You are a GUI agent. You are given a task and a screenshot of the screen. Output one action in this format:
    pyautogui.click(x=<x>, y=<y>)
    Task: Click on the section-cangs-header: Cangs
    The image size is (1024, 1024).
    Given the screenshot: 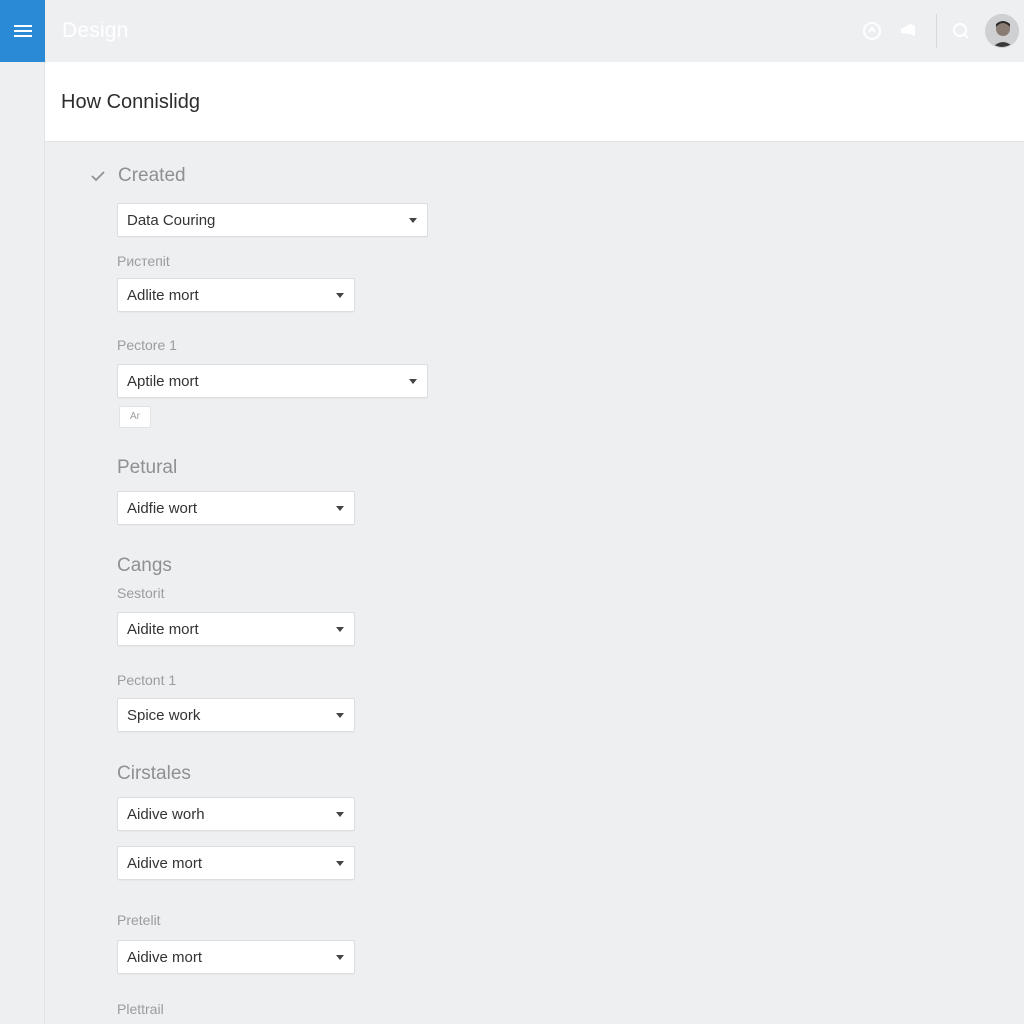 What is the action you would take?
    pyautogui.click(x=144, y=566)
    